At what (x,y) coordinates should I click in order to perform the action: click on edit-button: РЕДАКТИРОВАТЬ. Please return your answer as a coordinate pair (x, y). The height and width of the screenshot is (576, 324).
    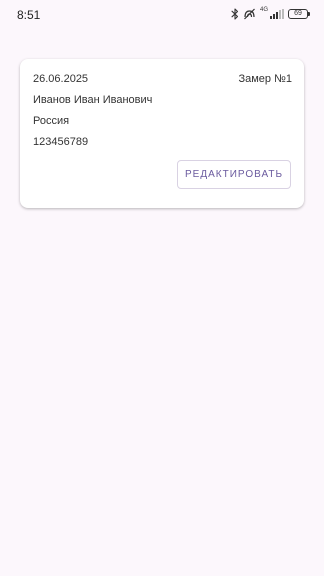
    Looking at the image, I should click on (234, 174).